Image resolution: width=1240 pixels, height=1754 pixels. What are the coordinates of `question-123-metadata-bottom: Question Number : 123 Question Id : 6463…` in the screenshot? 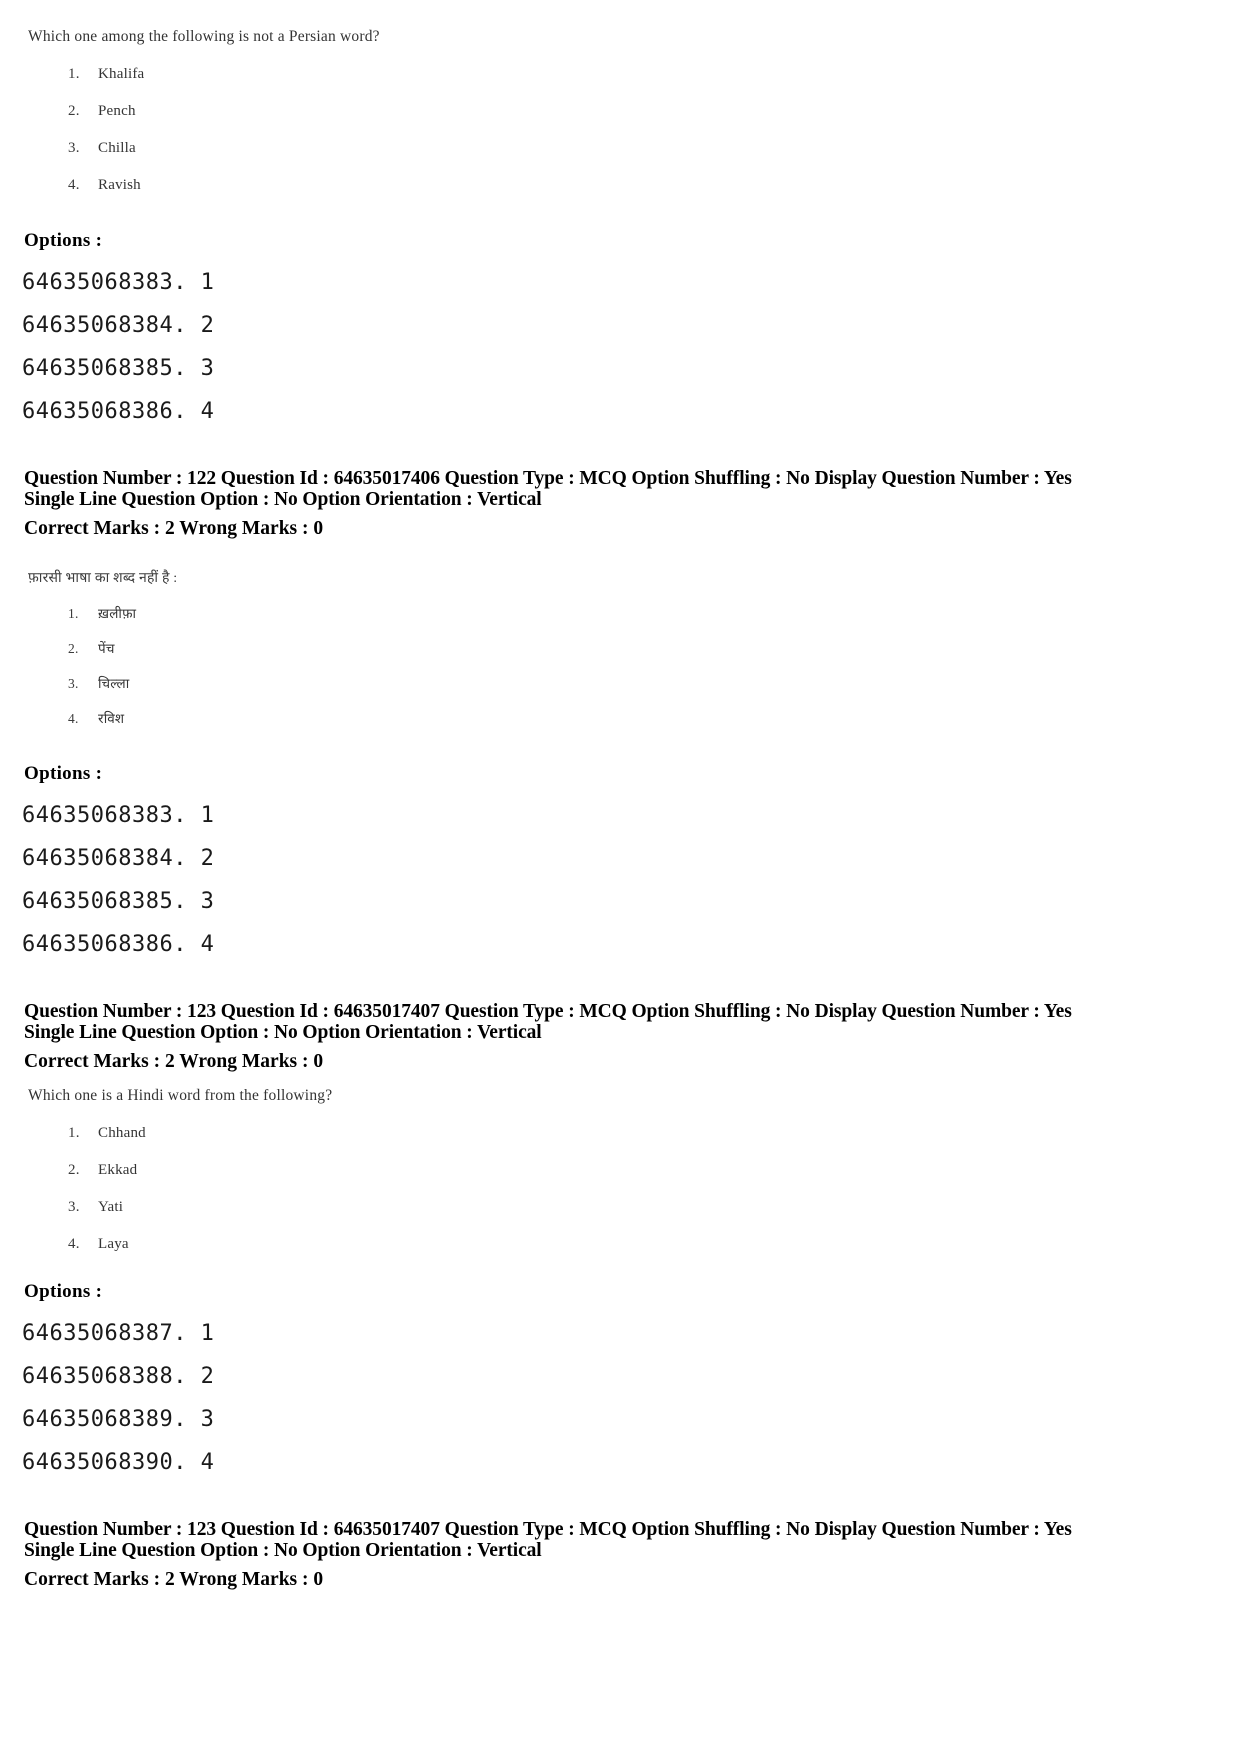 It's located at (620, 1555).